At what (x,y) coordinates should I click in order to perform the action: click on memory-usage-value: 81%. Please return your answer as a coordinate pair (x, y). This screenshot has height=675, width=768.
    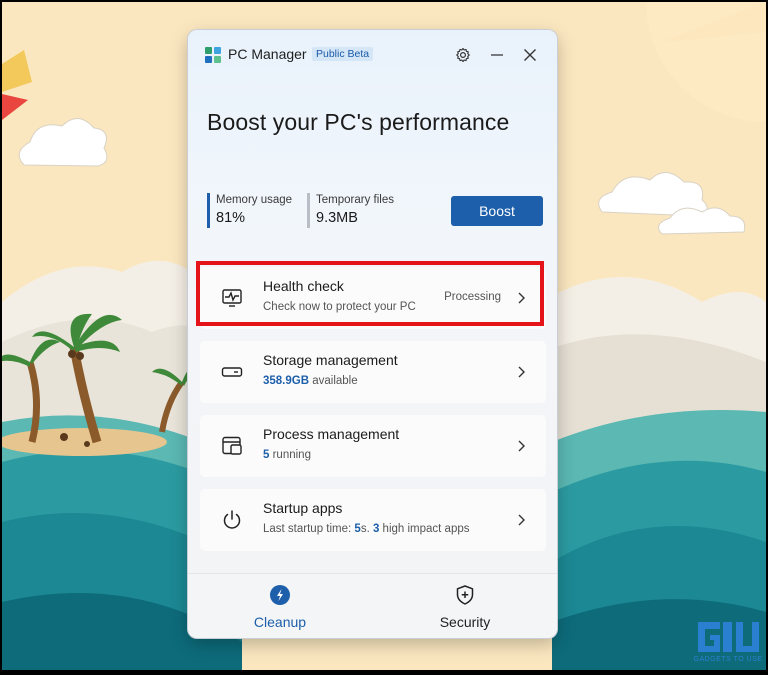
    Looking at the image, I should click on (231, 218).